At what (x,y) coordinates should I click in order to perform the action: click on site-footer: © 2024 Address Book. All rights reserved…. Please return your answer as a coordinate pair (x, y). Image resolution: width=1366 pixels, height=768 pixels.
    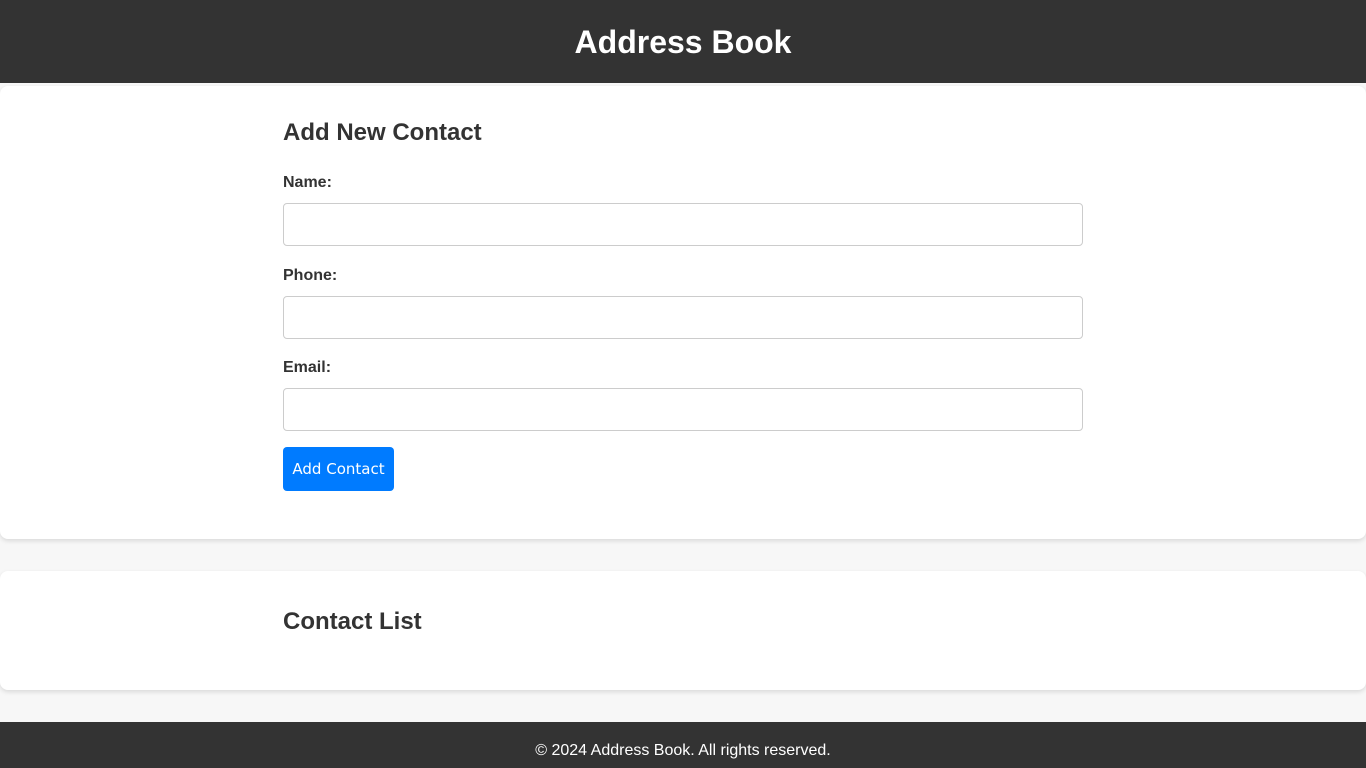
    Looking at the image, I should click on (683, 745).